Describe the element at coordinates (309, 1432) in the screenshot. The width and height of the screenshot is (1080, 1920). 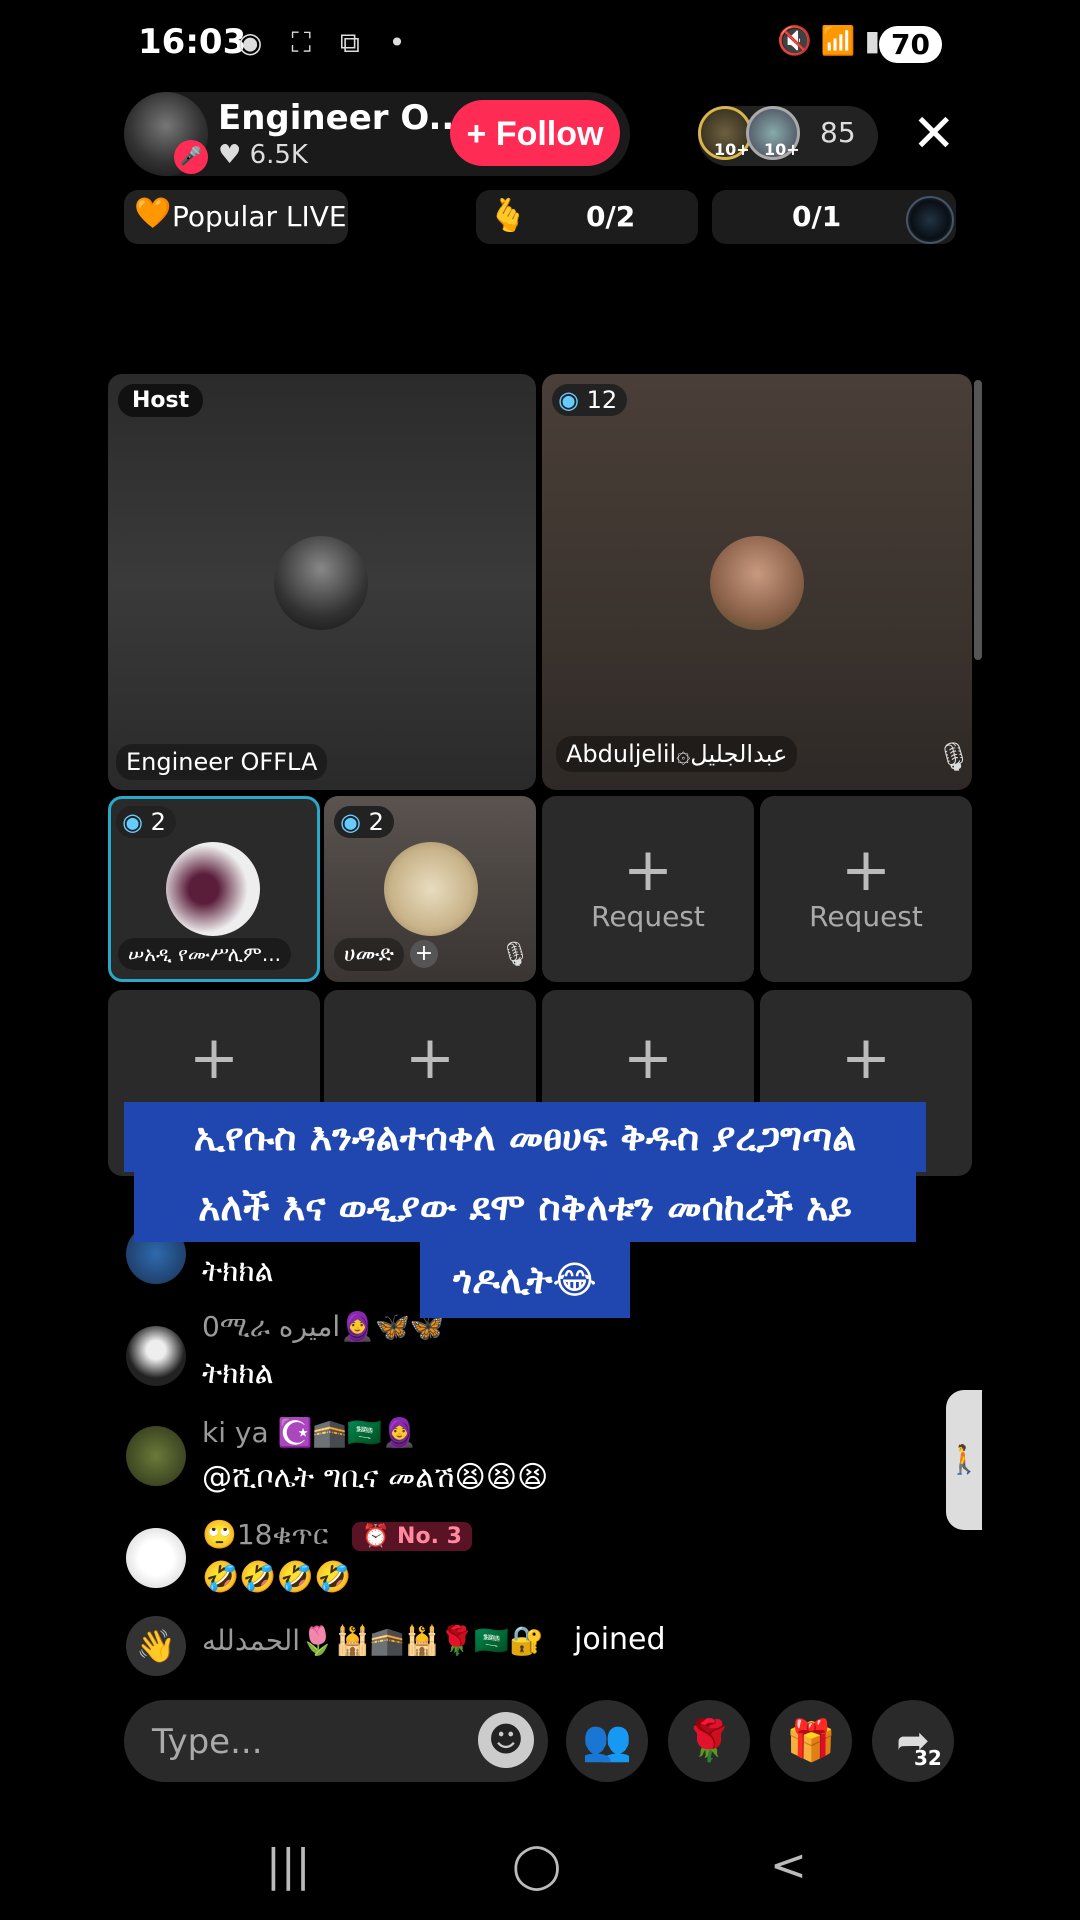
I see `chat-username: ki ya ☪️🕋🇸🇦🧕` at that location.